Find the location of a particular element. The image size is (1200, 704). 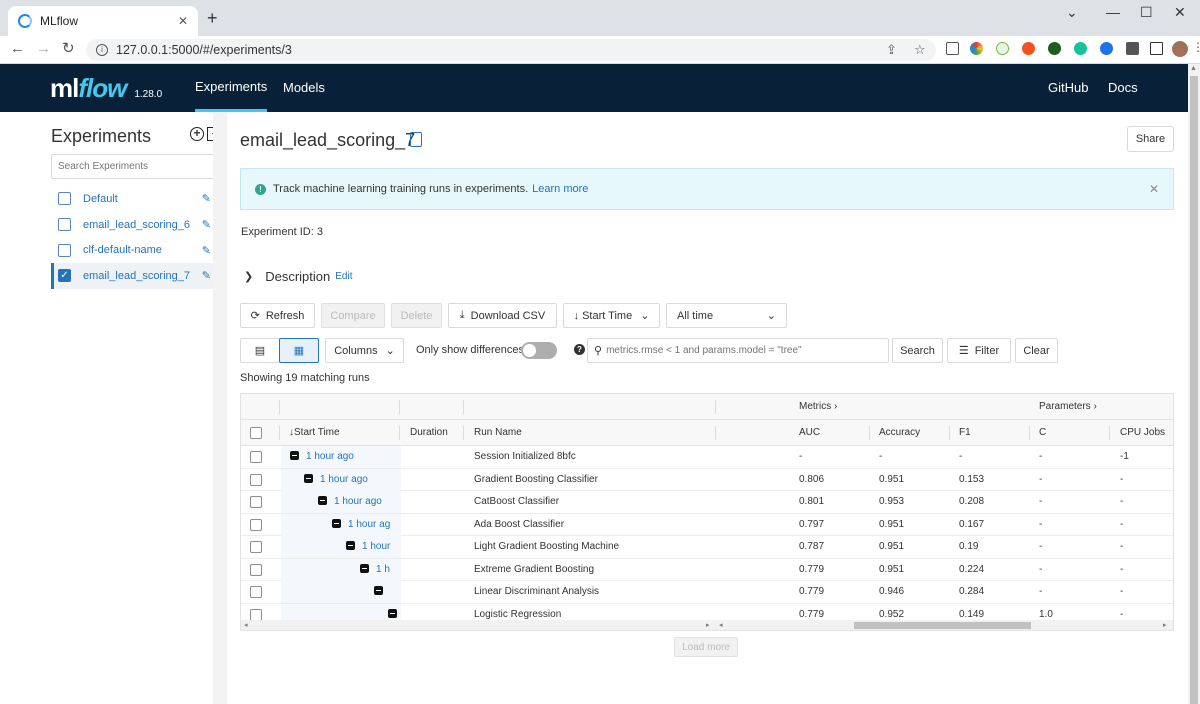

bookmark-star-icon: ☆ is located at coordinates (920, 50).